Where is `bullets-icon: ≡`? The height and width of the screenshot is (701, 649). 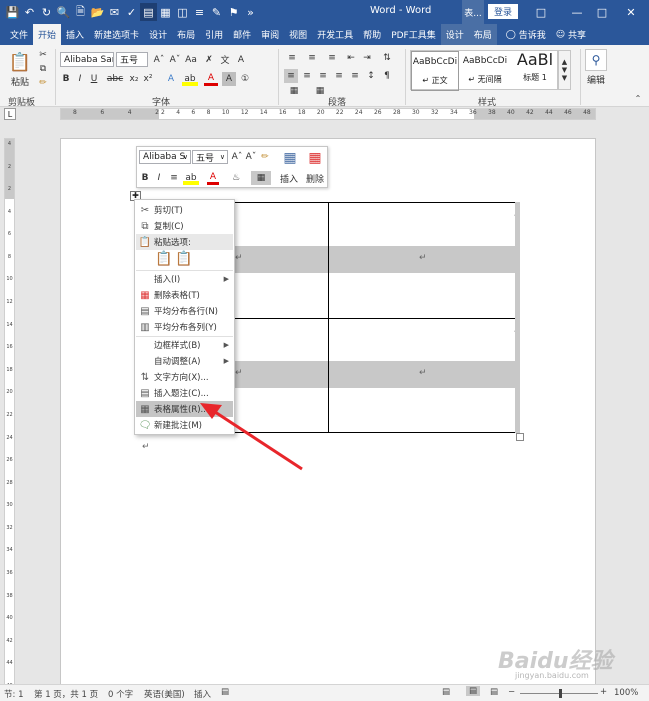 bullets-icon: ≡ is located at coordinates (292, 58).